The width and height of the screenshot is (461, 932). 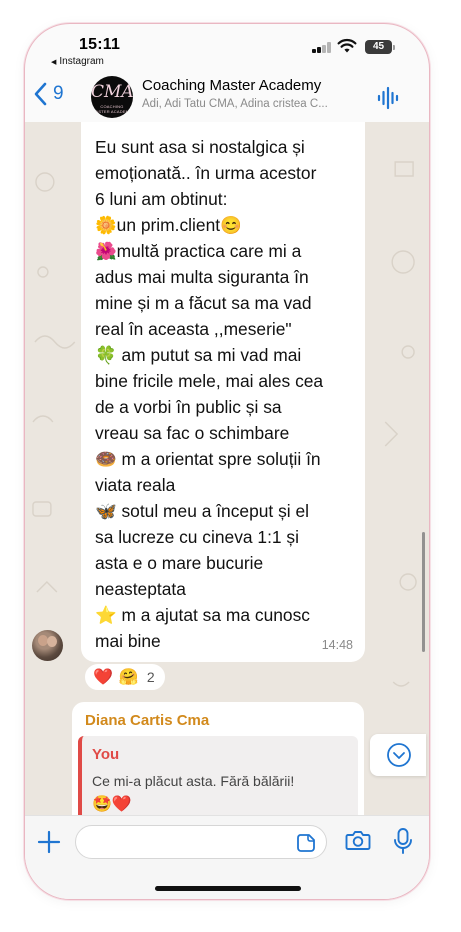 What do you see at coordinates (40, 94) in the screenshot?
I see `chevron-left-icon` at bounding box center [40, 94].